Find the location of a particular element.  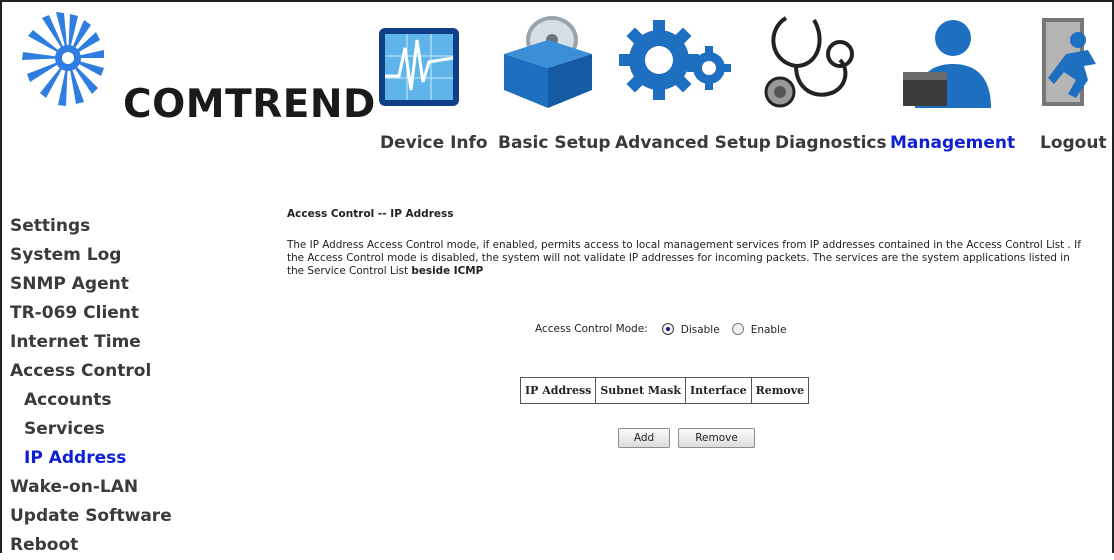

table-header-row: IP Address Subnet Mask Interface Remove is located at coordinates (664, 390).